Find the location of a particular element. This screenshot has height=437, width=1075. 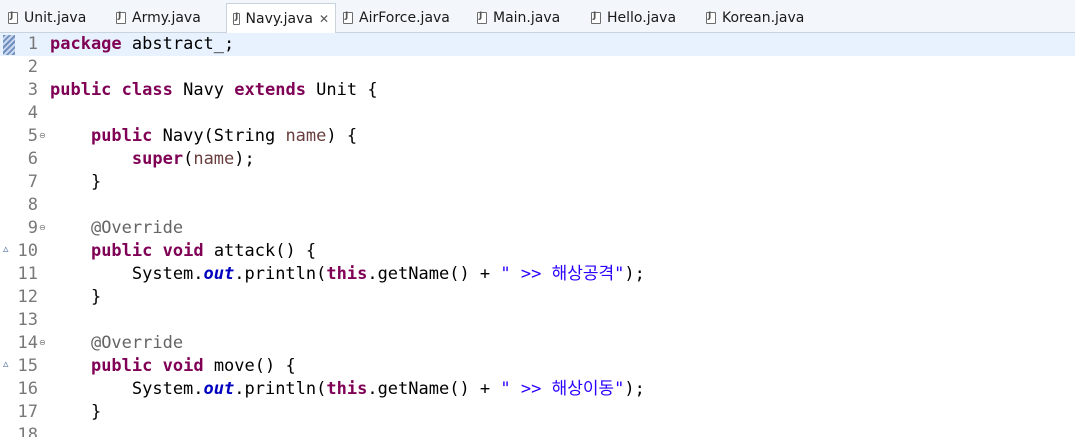

line-number: 18 is located at coordinates (27, 431).